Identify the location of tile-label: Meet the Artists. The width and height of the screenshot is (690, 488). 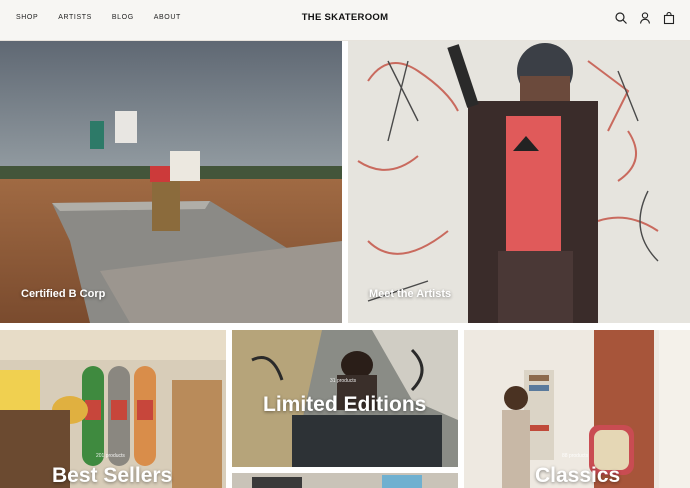
(410, 294).